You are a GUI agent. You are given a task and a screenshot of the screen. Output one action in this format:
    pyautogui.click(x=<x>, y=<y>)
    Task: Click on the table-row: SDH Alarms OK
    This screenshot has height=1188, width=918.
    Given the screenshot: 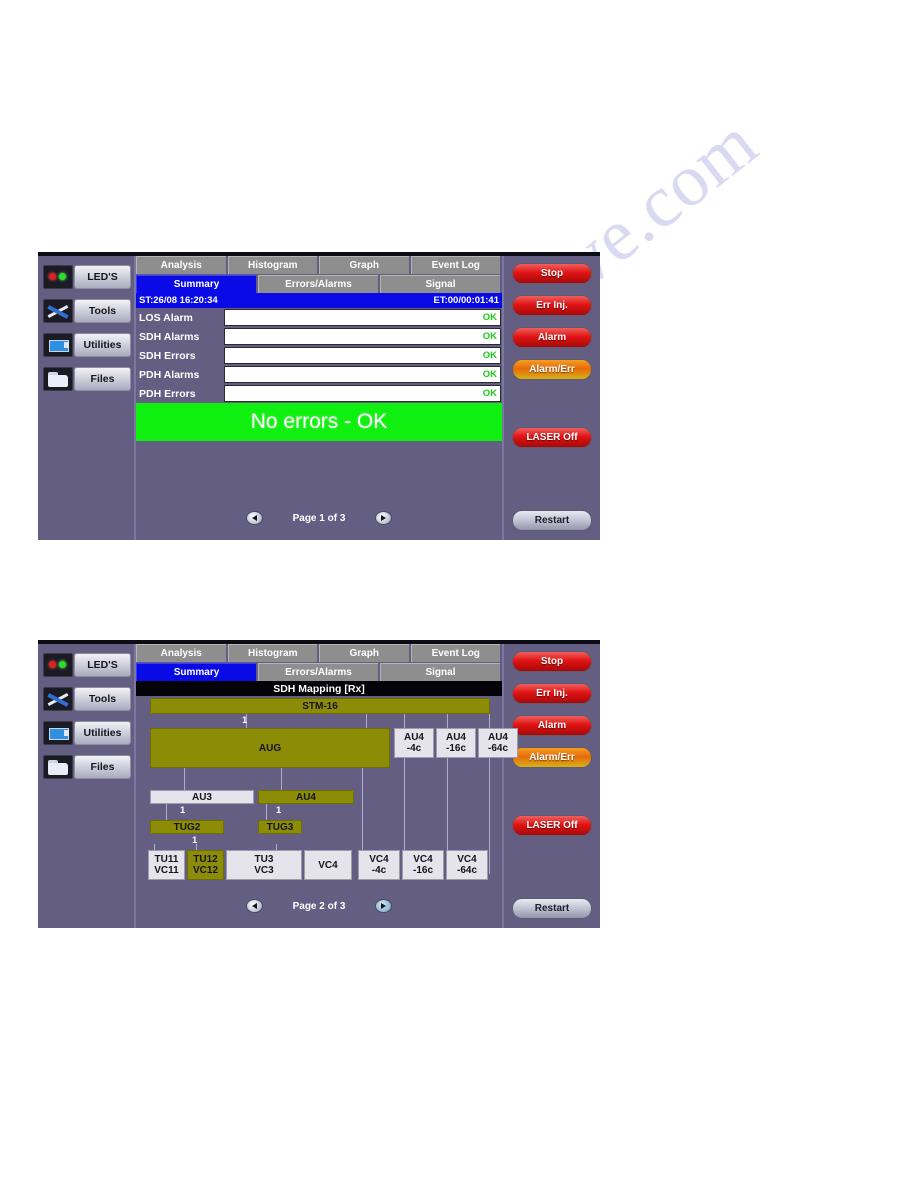 What is the action you would take?
    pyautogui.click(x=319, y=336)
    